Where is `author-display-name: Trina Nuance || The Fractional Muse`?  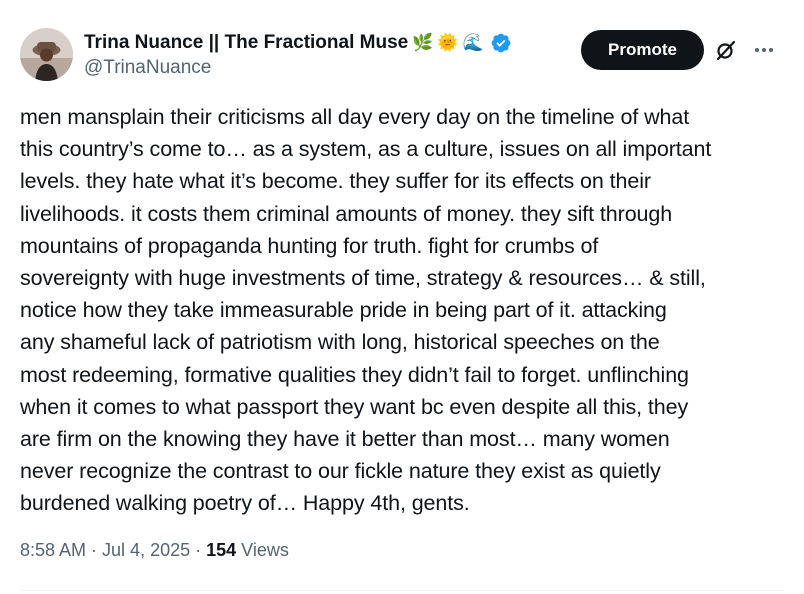
author-display-name: Trina Nuance || The Fractional Muse is located at coordinates (246, 43).